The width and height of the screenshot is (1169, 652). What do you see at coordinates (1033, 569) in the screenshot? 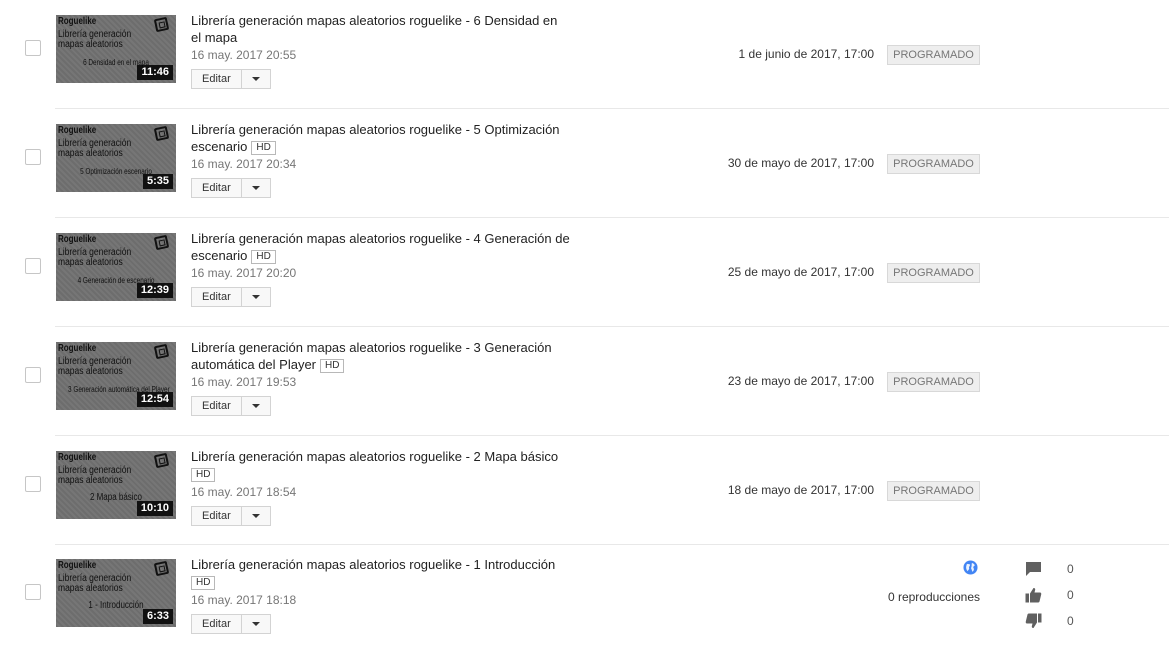
I see `comment-icon` at bounding box center [1033, 569].